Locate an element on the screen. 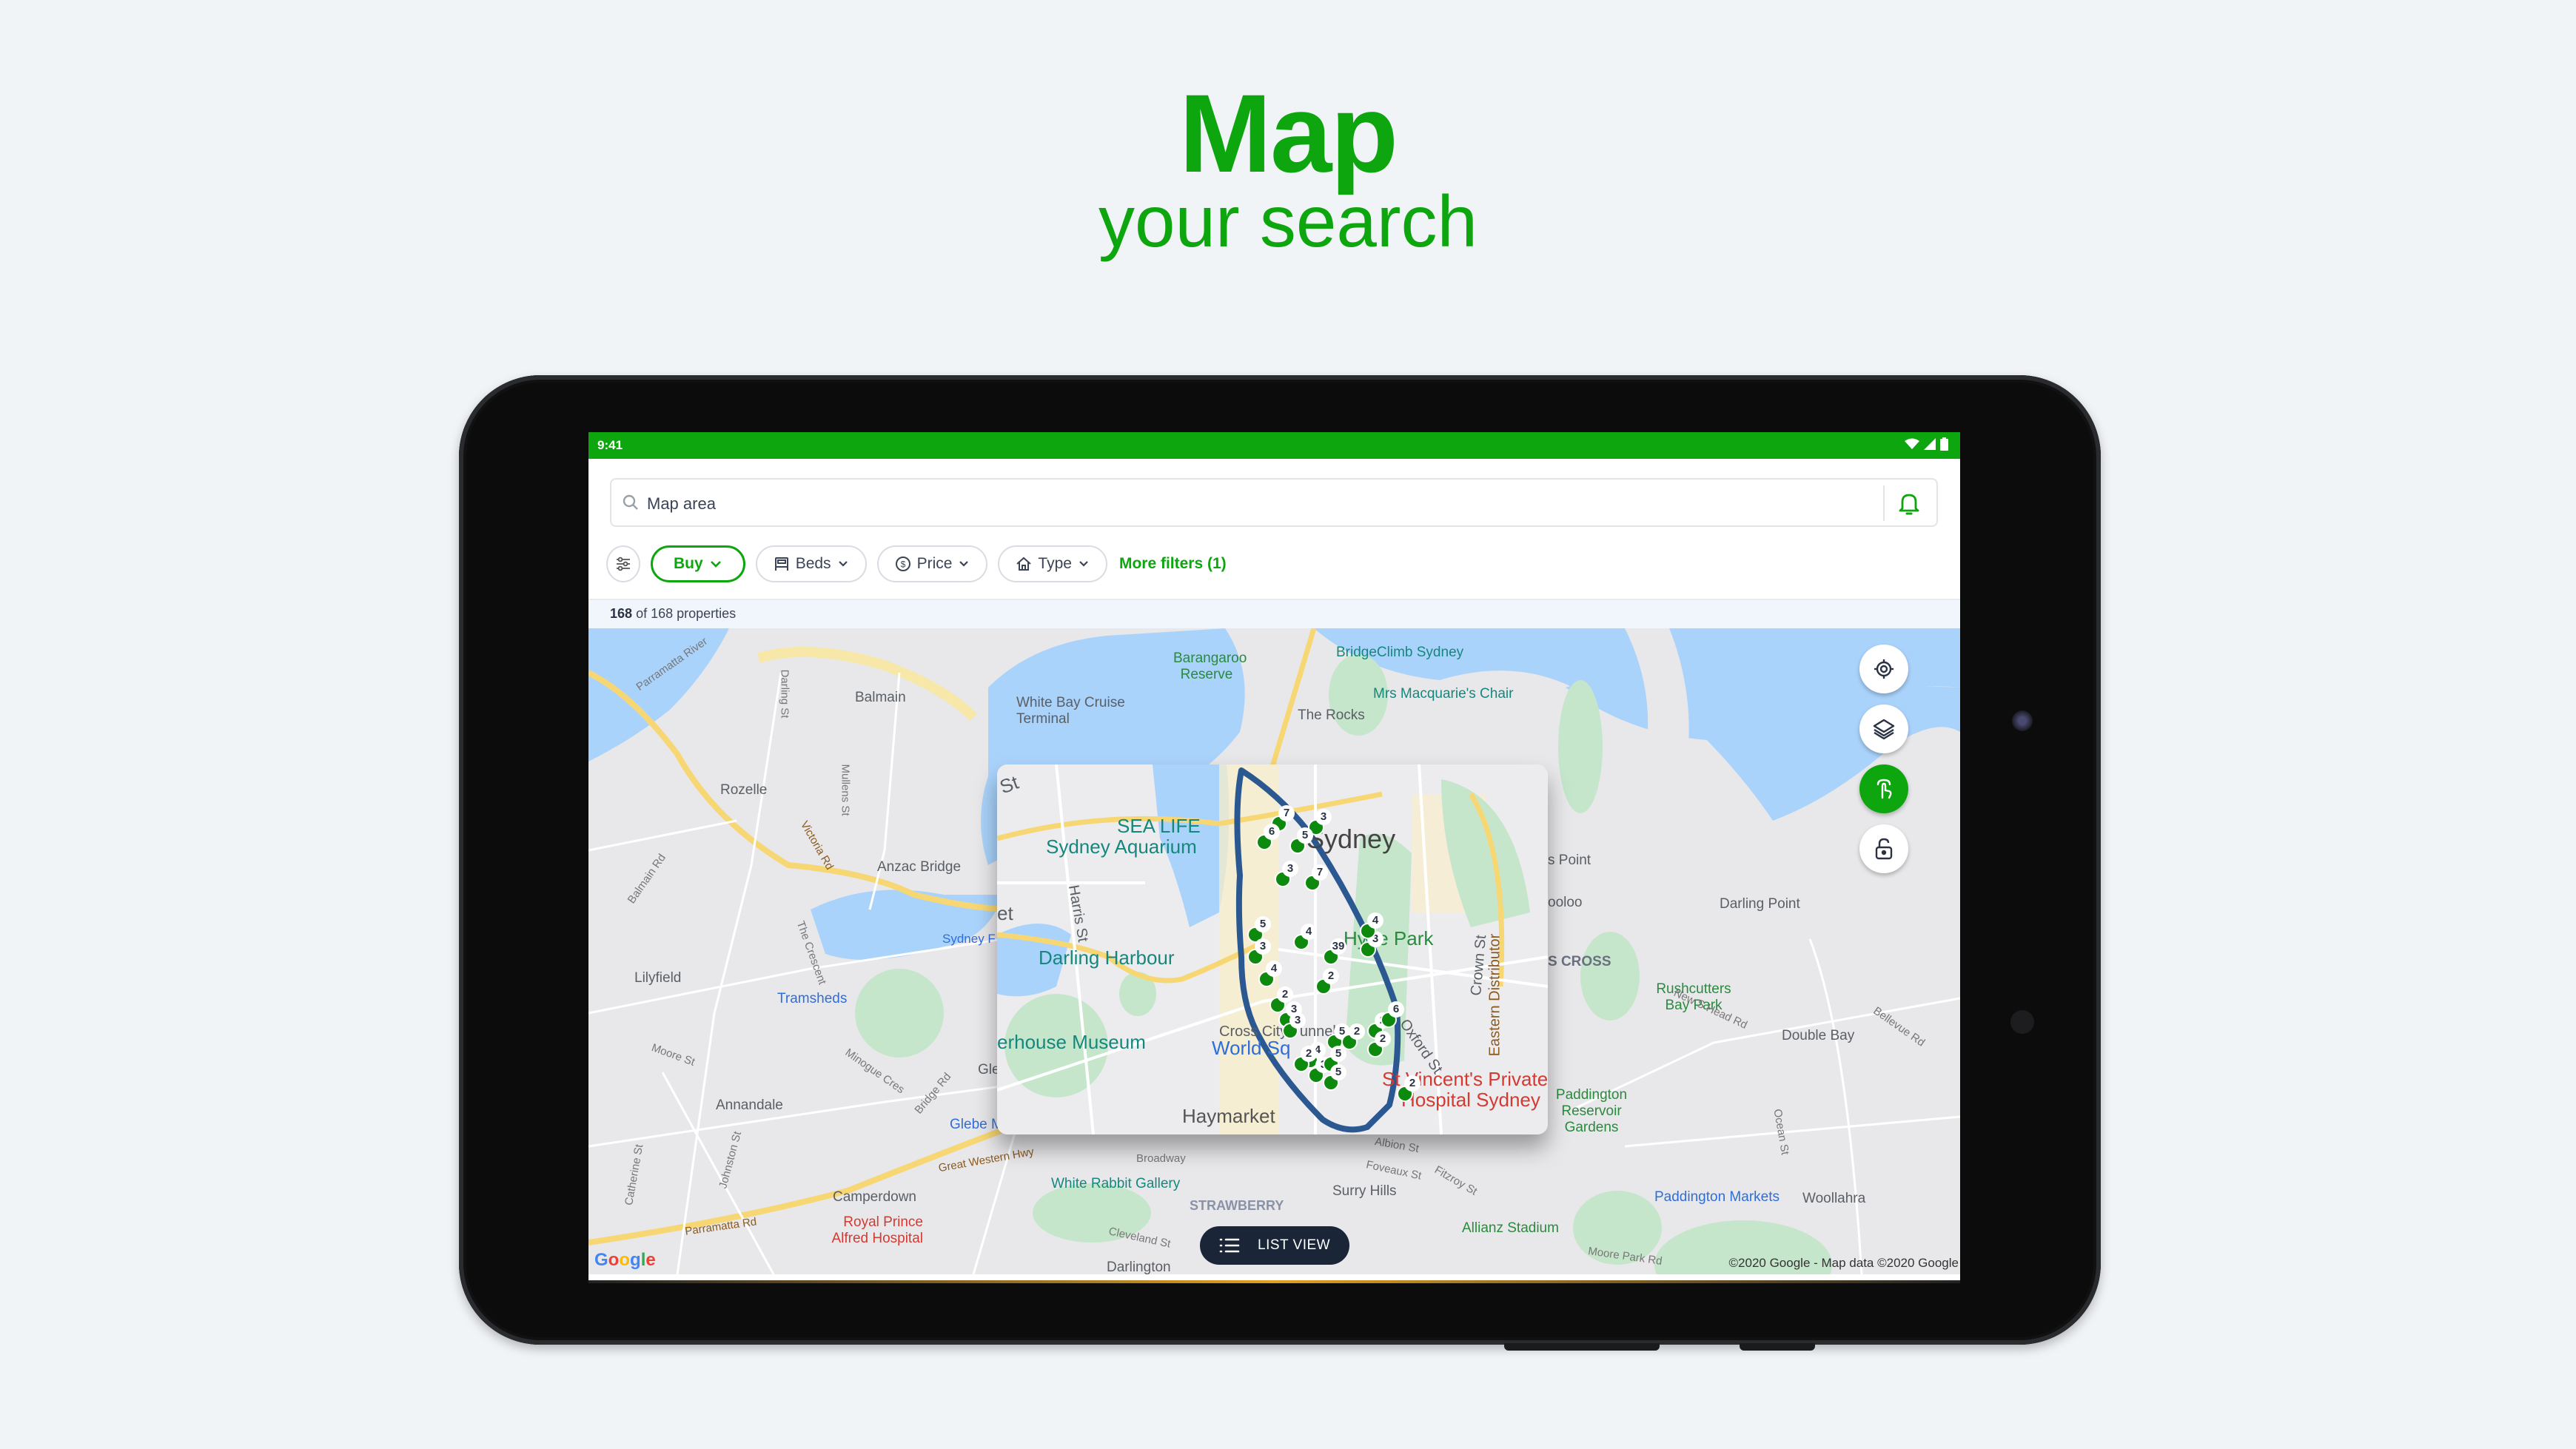  filter-chip-beds-label: Beds is located at coordinates (813, 563).